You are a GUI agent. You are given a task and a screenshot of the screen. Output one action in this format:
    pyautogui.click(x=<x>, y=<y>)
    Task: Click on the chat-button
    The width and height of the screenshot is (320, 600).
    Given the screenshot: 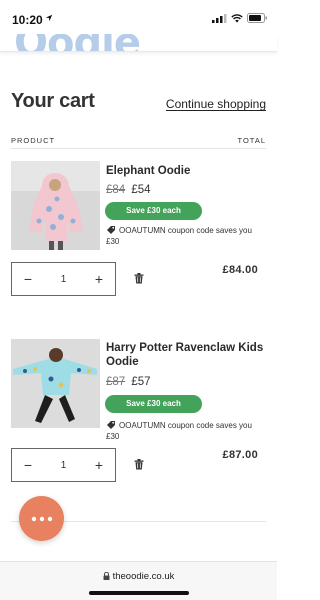 What is the action you would take?
    pyautogui.click(x=41, y=518)
    